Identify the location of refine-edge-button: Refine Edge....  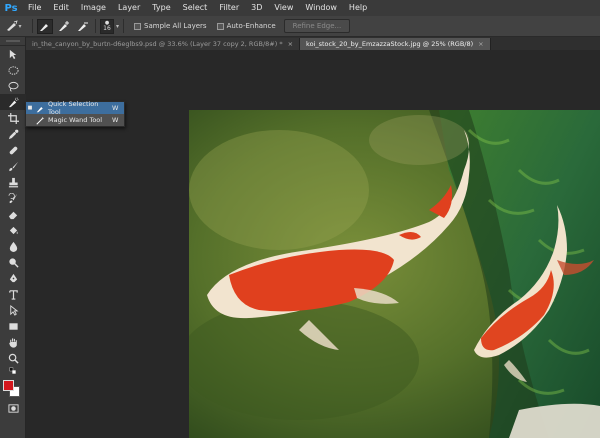
(317, 26).